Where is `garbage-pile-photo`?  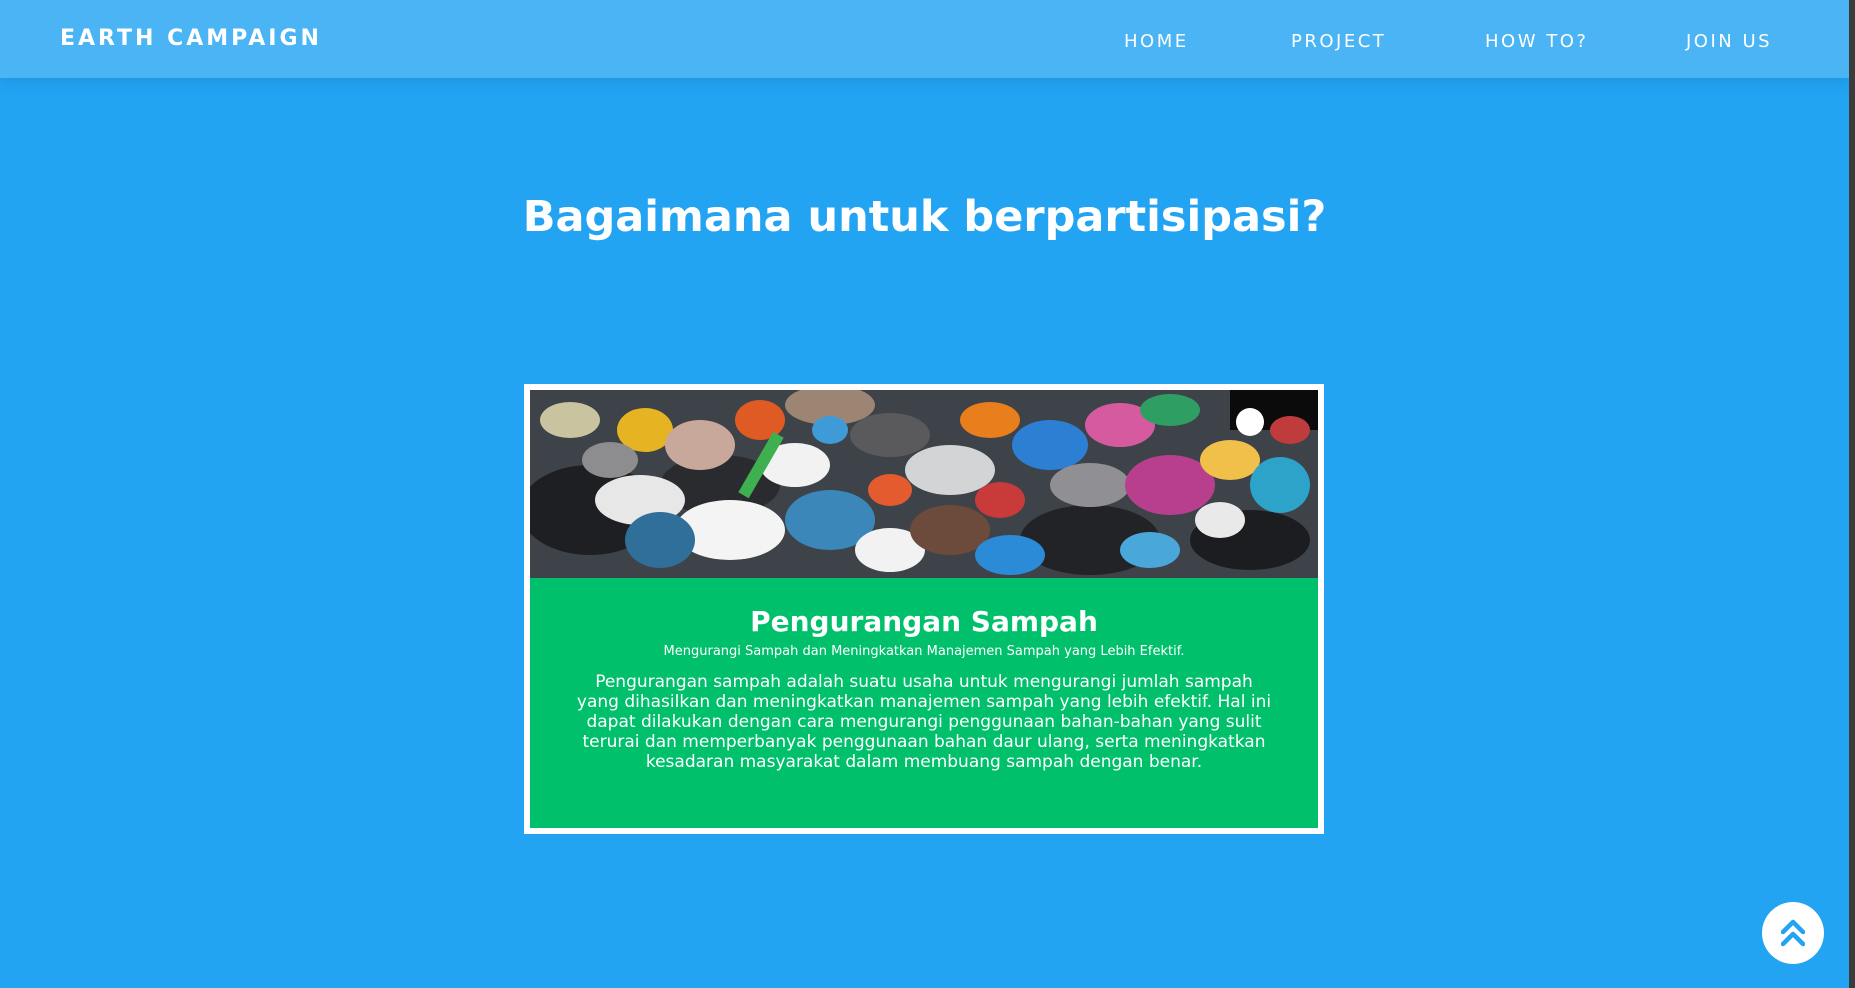 garbage-pile-photo is located at coordinates (924, 484).